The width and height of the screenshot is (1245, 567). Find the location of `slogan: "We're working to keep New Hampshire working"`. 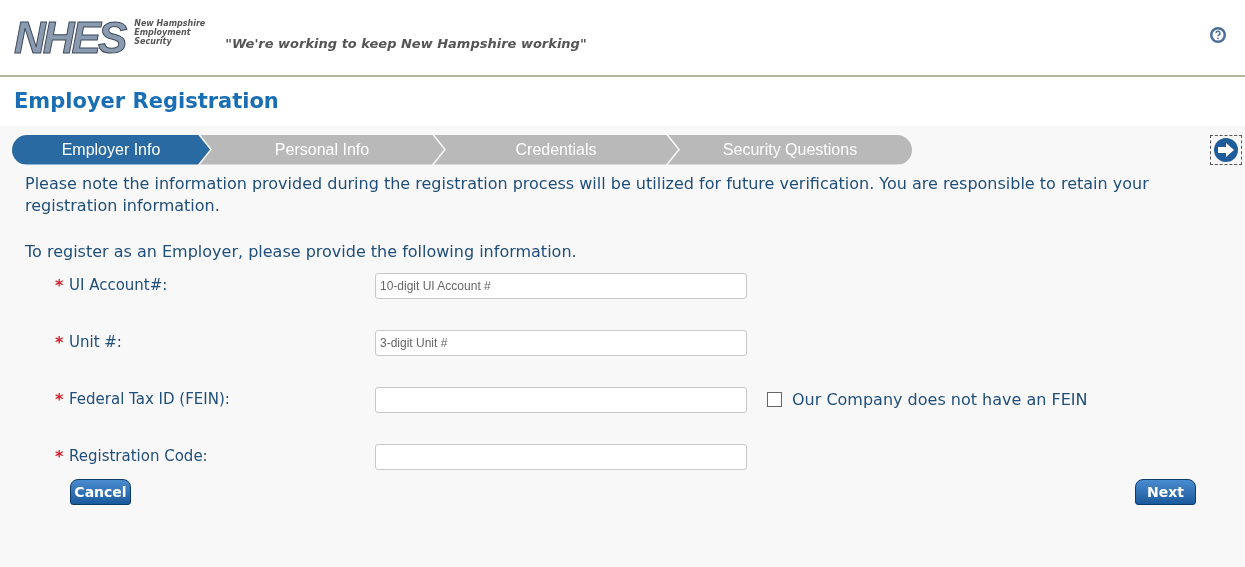

slogan: "We're working to keep New Hampshire working" is located at coordinates (406, 43).